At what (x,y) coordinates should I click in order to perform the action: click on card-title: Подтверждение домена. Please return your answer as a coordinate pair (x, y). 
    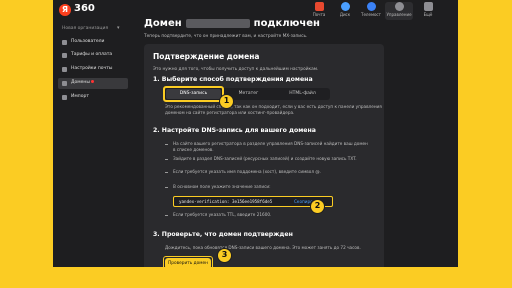
    Looking at the image, I should click on (206, 56).